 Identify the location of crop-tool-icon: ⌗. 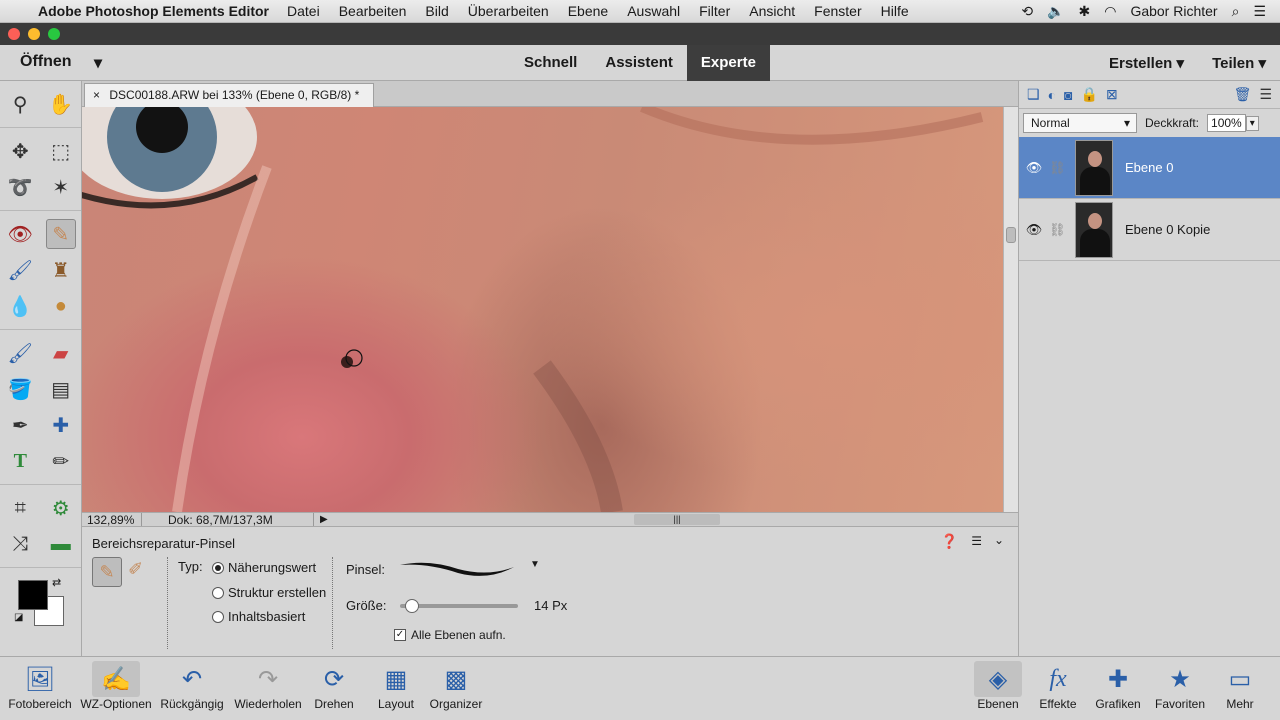
(20, 508).